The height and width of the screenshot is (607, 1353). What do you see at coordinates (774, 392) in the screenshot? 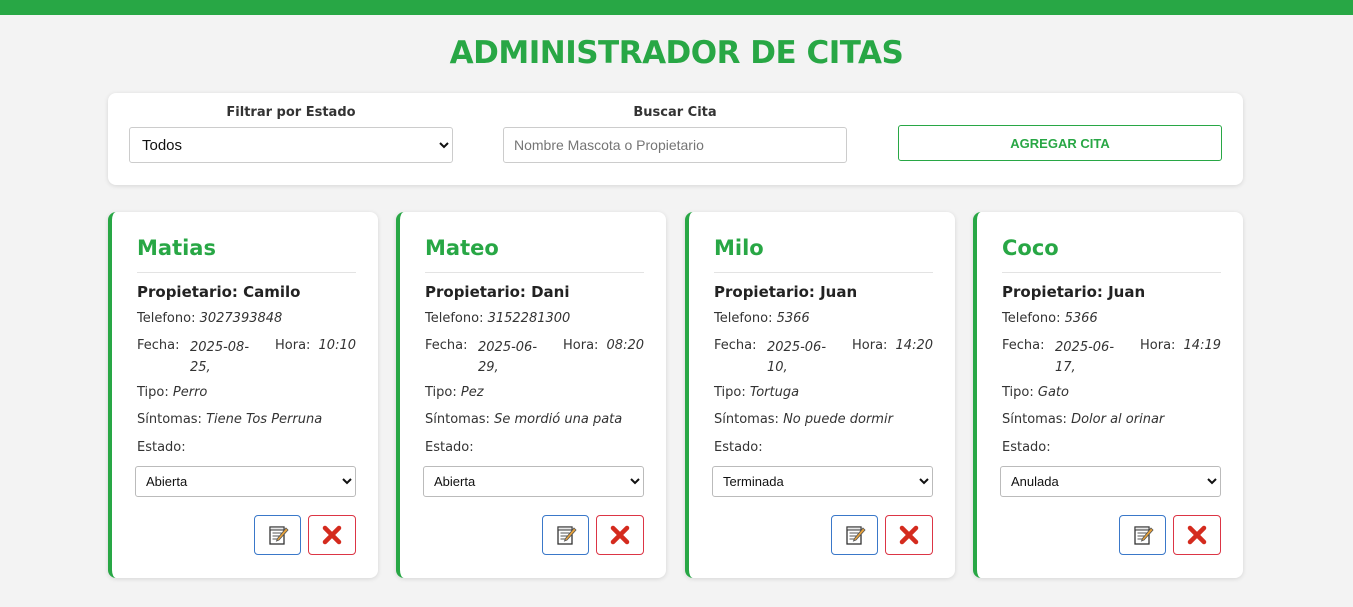
I see `type-value: Tortuga` at bounding box center [774, 392].